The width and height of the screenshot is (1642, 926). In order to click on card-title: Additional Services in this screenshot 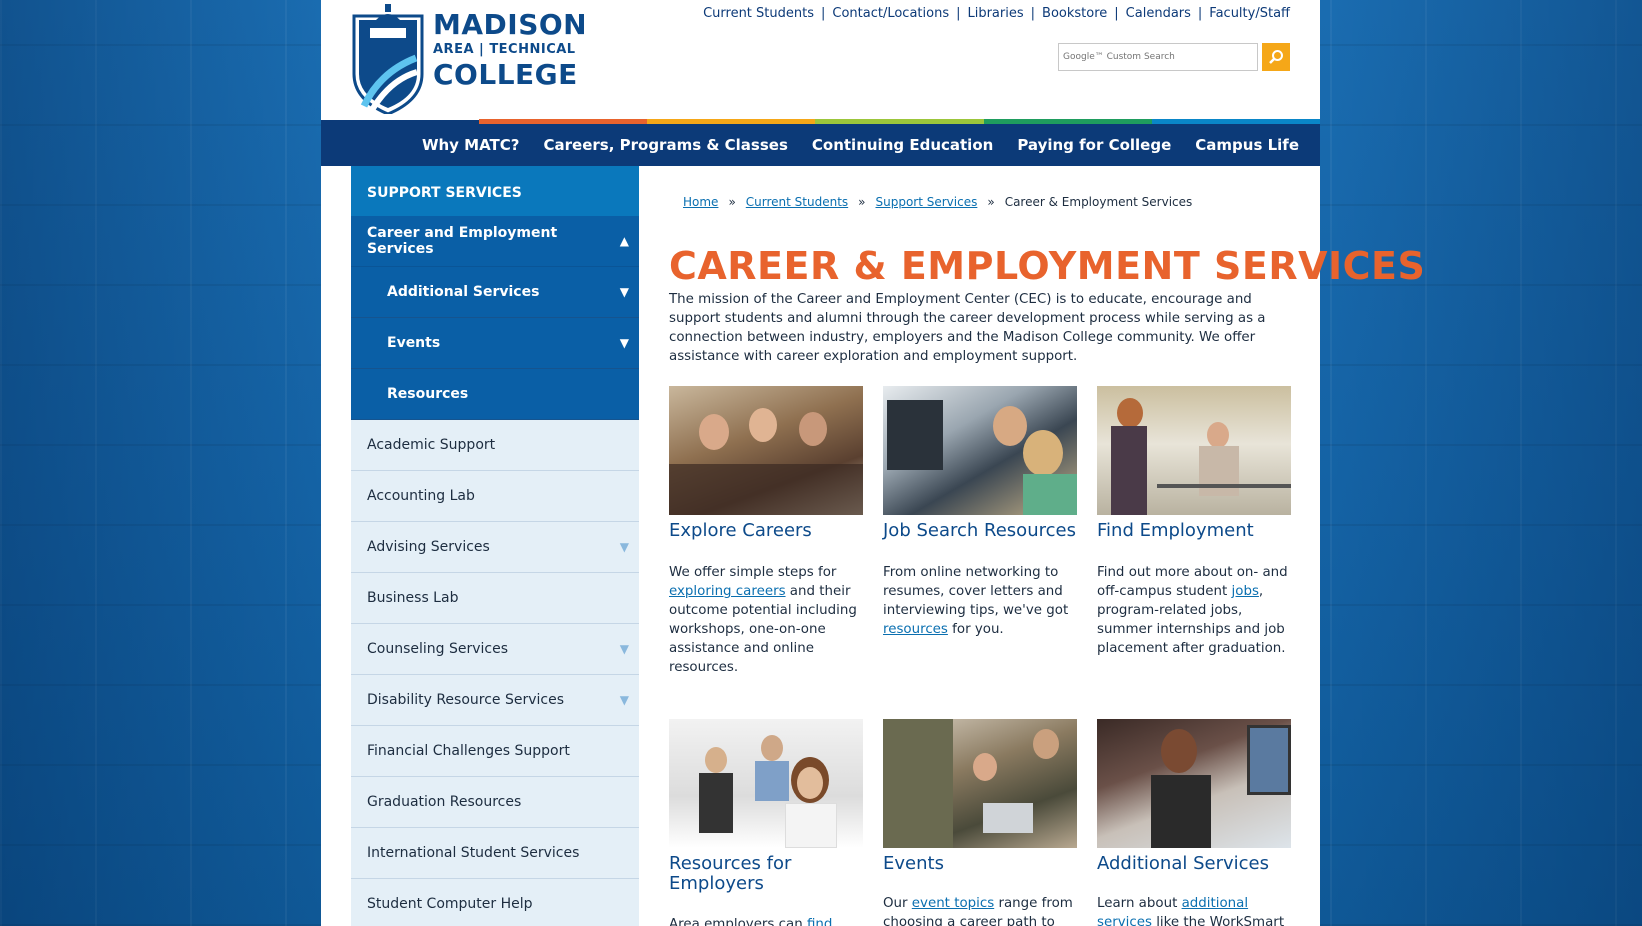, I will do `click(1194, 864)`.